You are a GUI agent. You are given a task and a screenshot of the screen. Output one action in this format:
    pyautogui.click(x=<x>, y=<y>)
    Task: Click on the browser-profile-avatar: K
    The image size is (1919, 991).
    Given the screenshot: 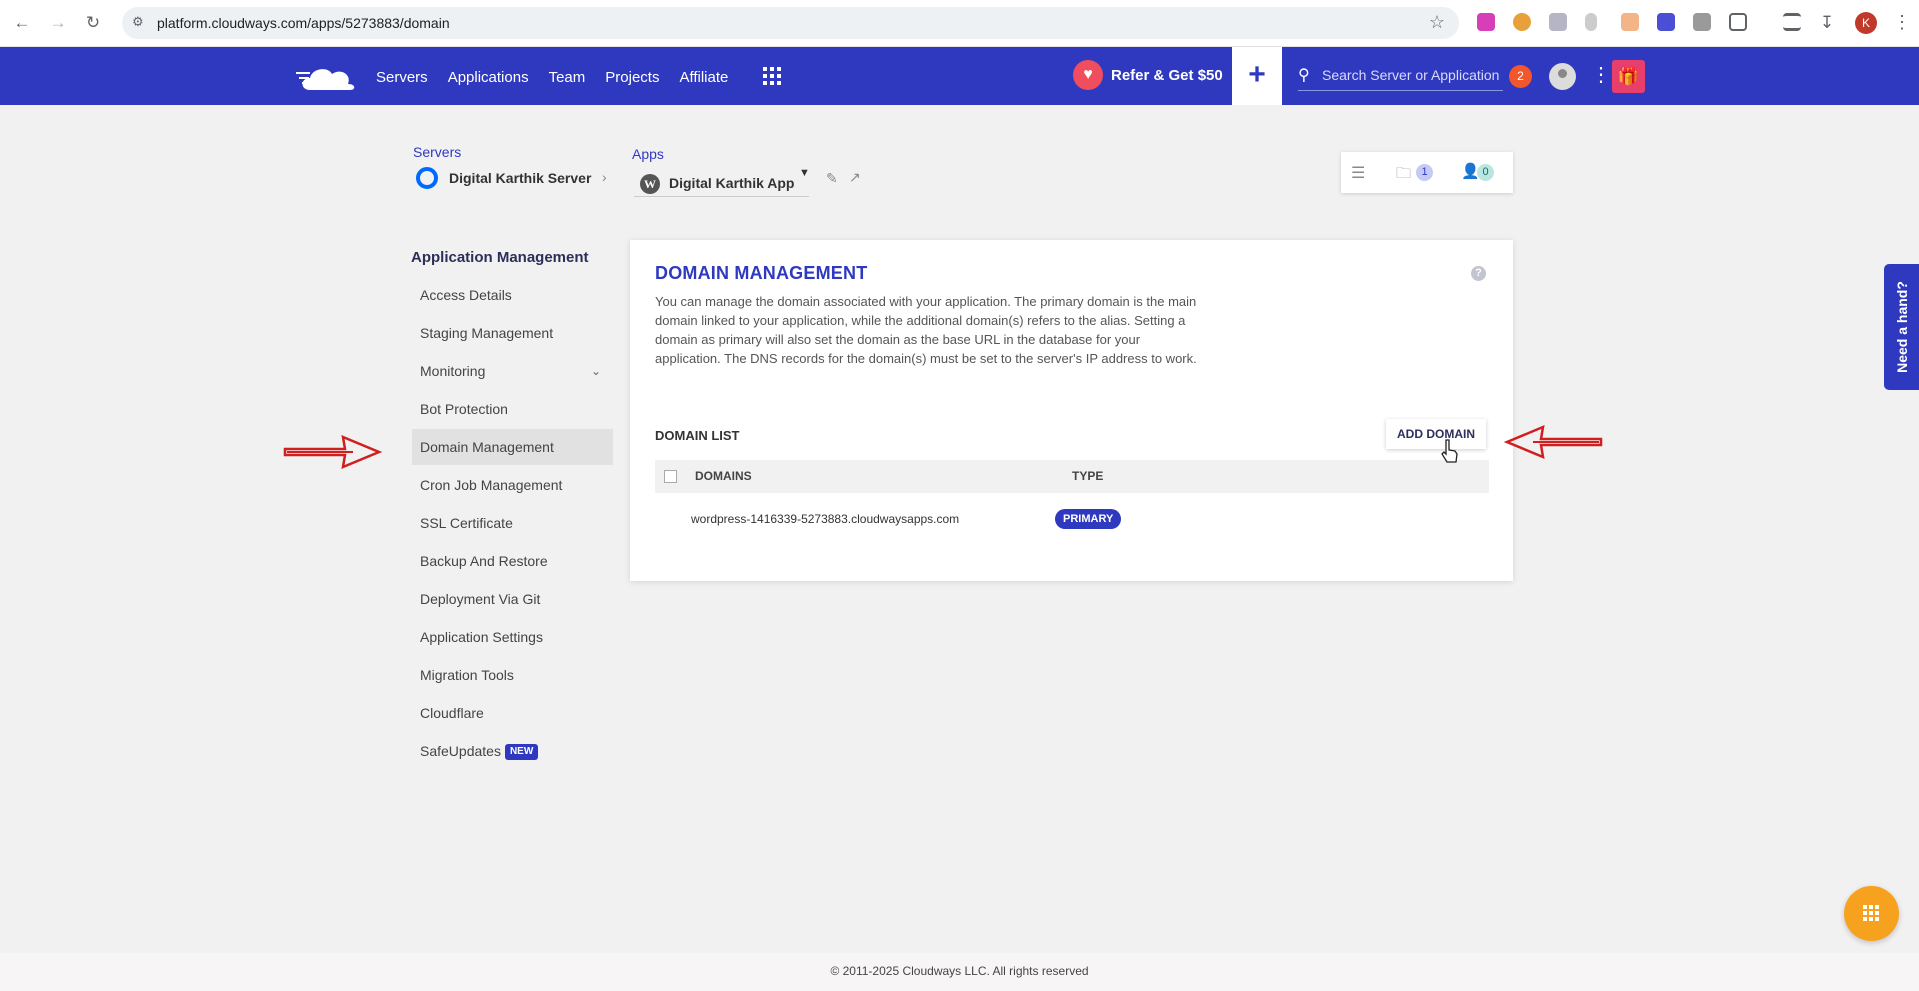 What is the action you would take?
    pyautogui.click(x=1866, y=23)
    